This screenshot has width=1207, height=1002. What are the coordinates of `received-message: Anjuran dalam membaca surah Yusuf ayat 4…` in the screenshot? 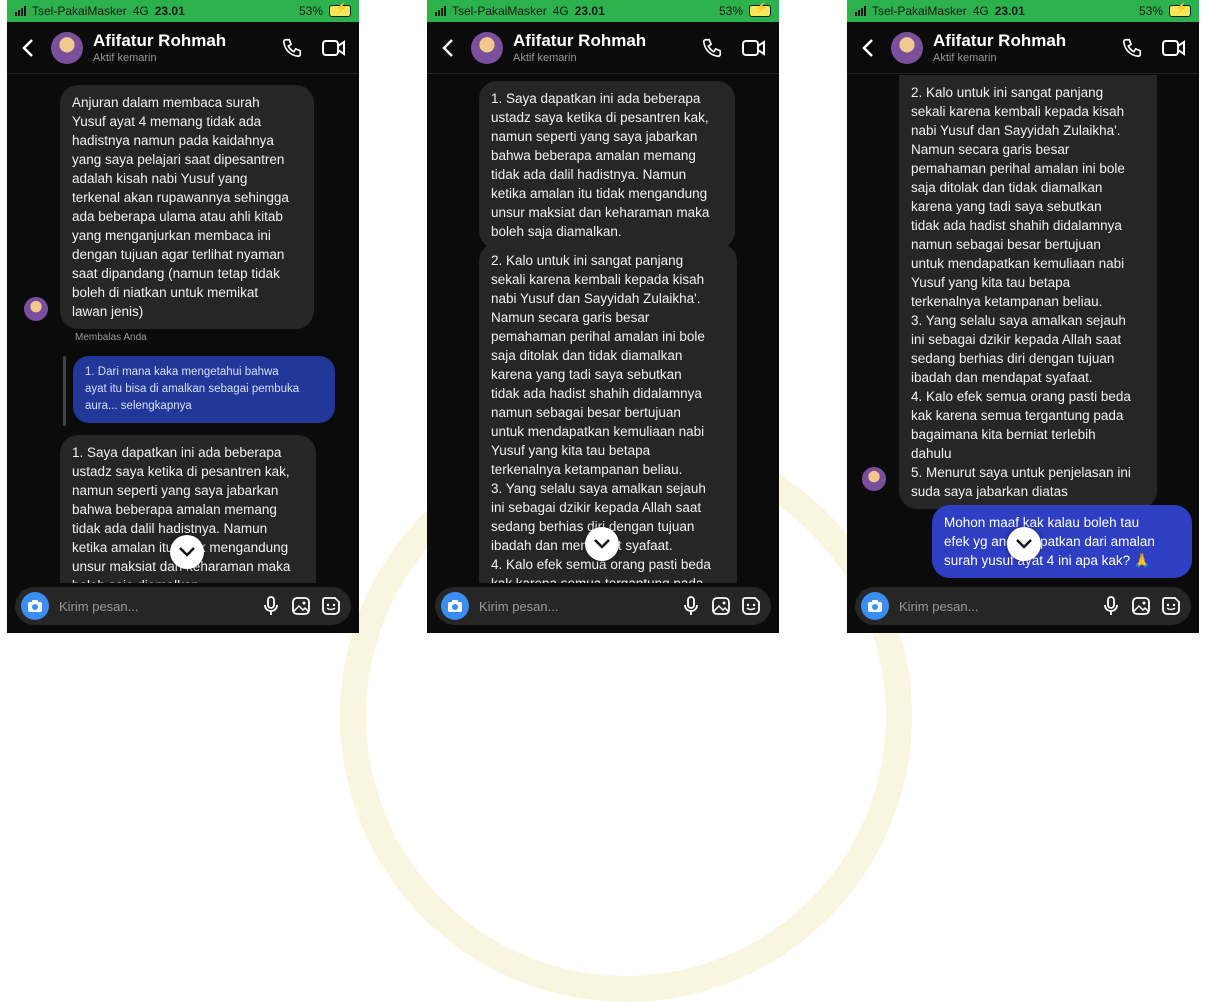 It's located at (187, 207).